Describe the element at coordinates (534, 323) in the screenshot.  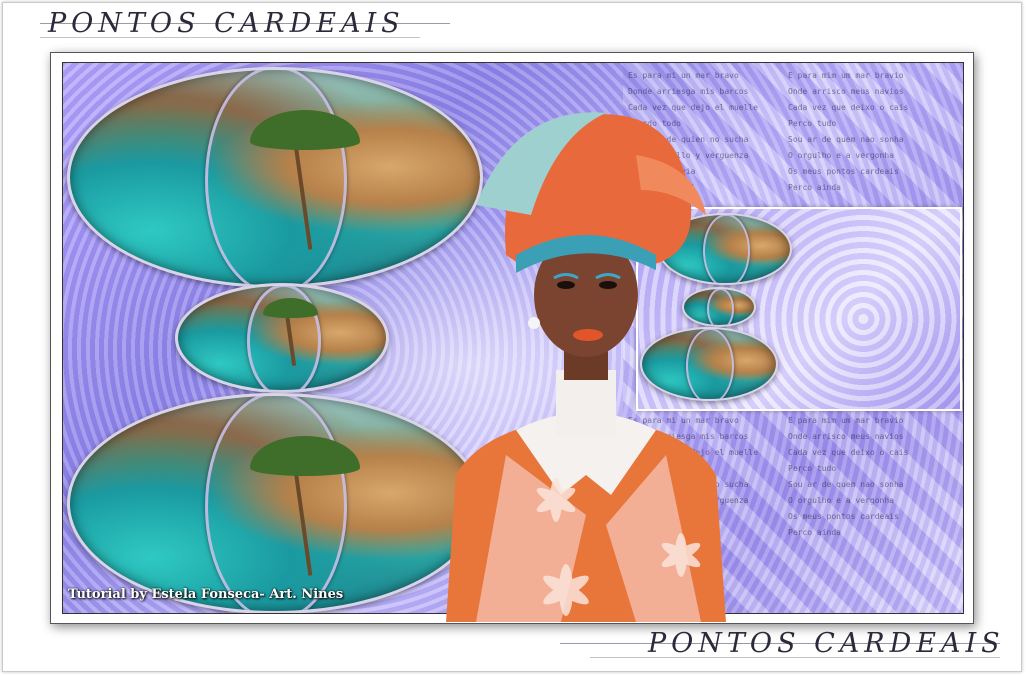
I see `earring` at that location.